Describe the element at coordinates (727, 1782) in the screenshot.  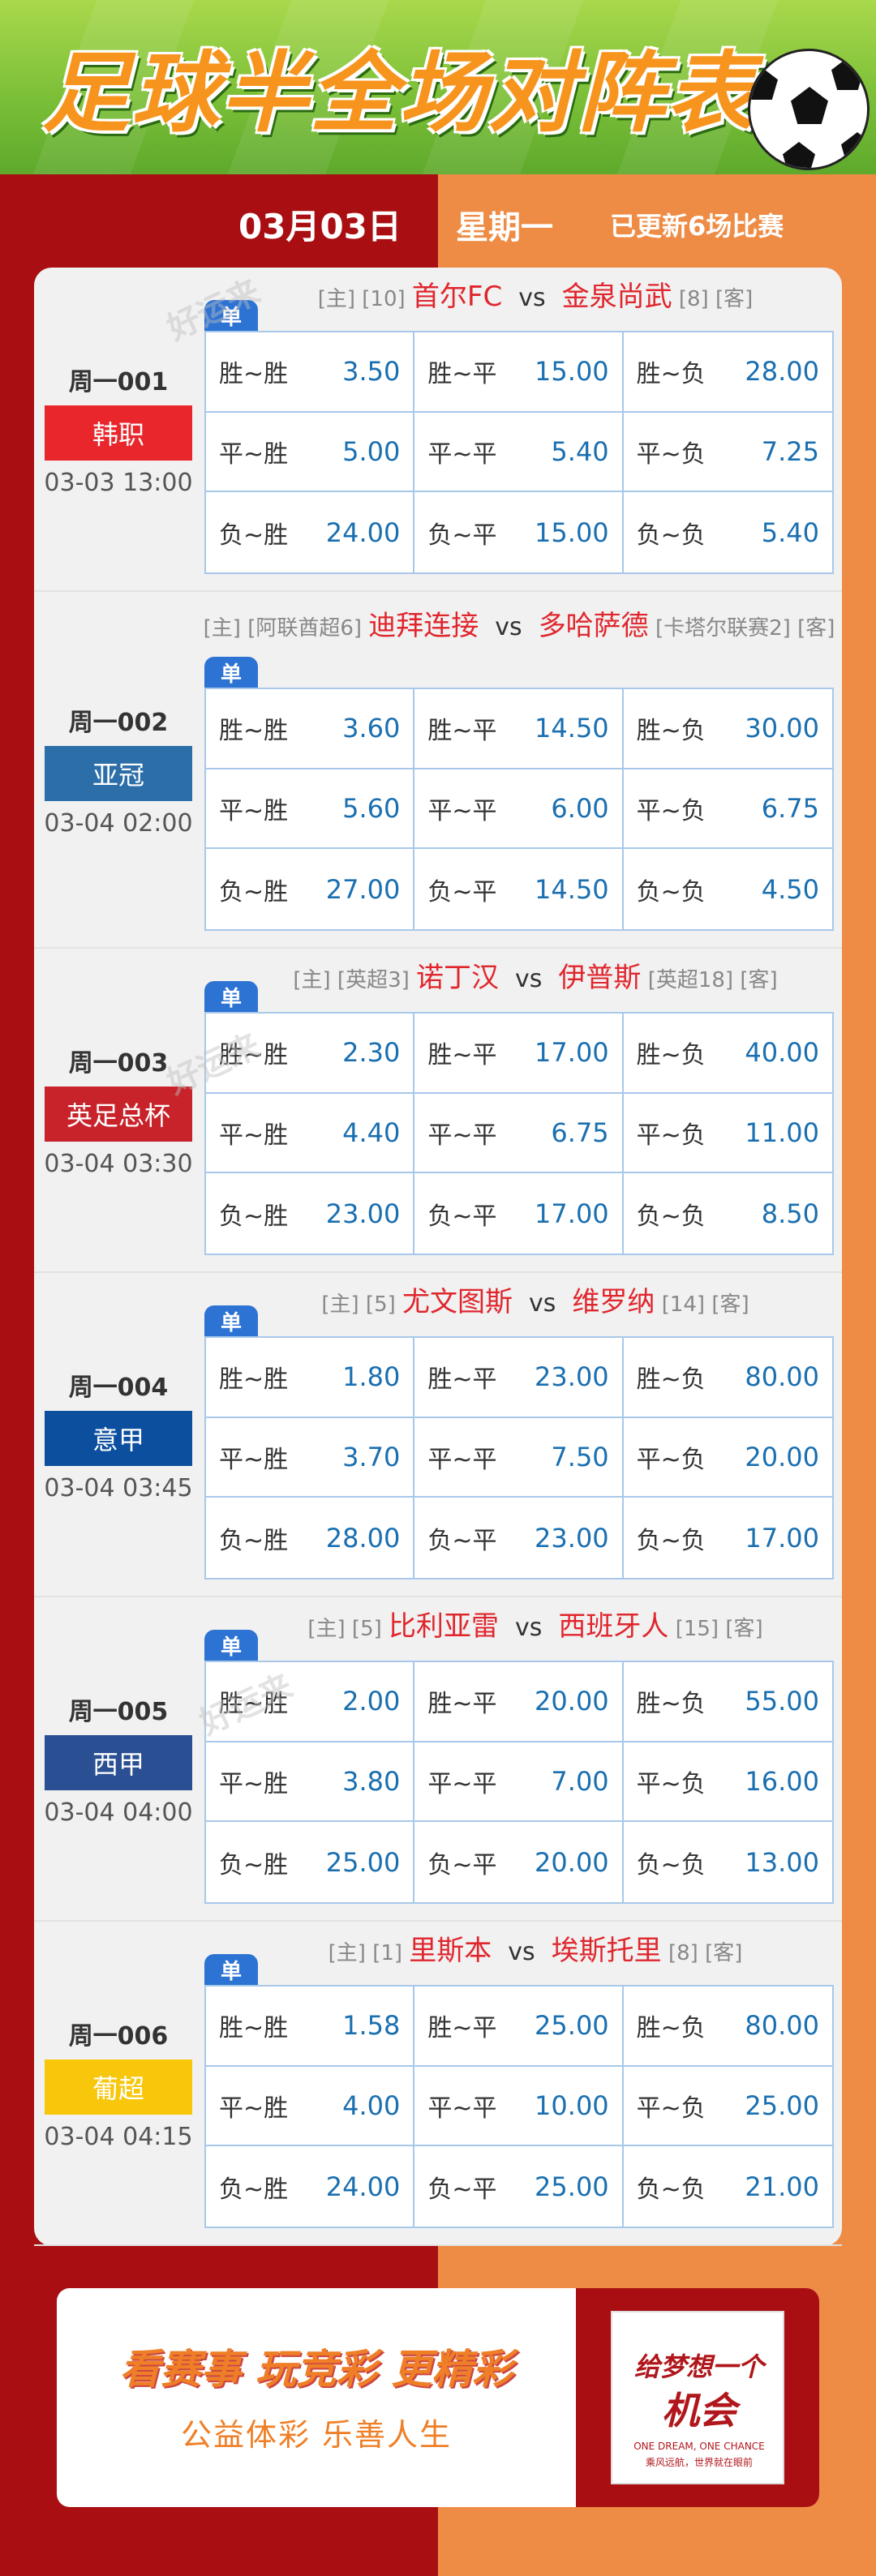
I see `odds-cell: 平~负 16.00` at that location.